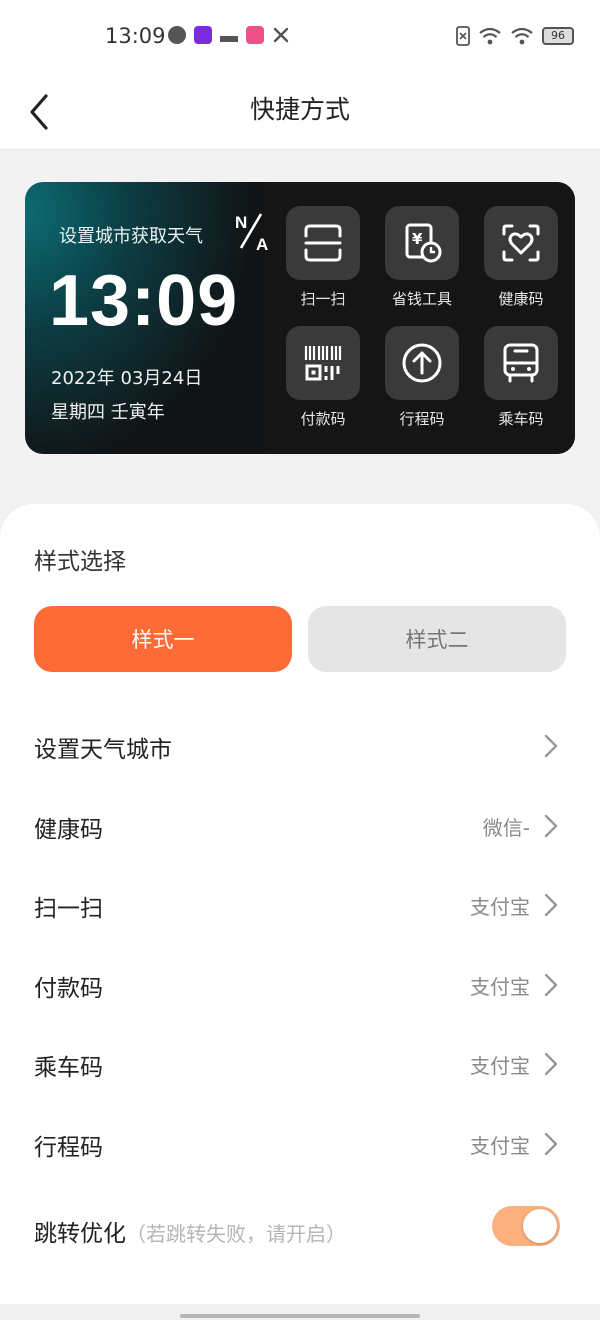  What do you see at coordinates (421, 299) in the screenshot?
I see `shortcut-label: 省钱工具` at bounding box center [421, 299].